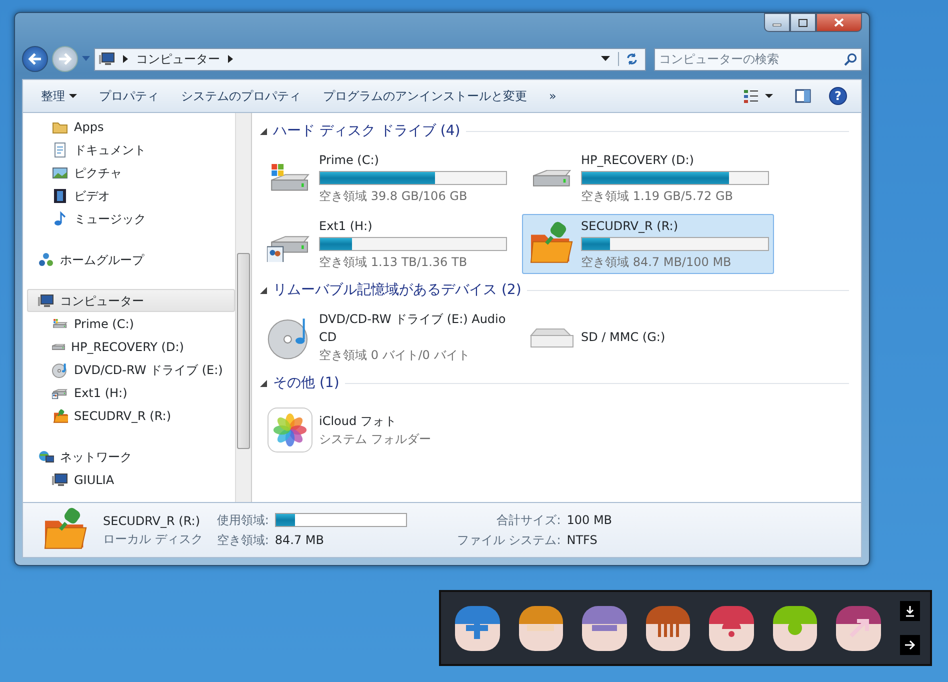 The image size is (948, 682). I want to click on free-space-value: 84.7 MB, so click(299, 540).